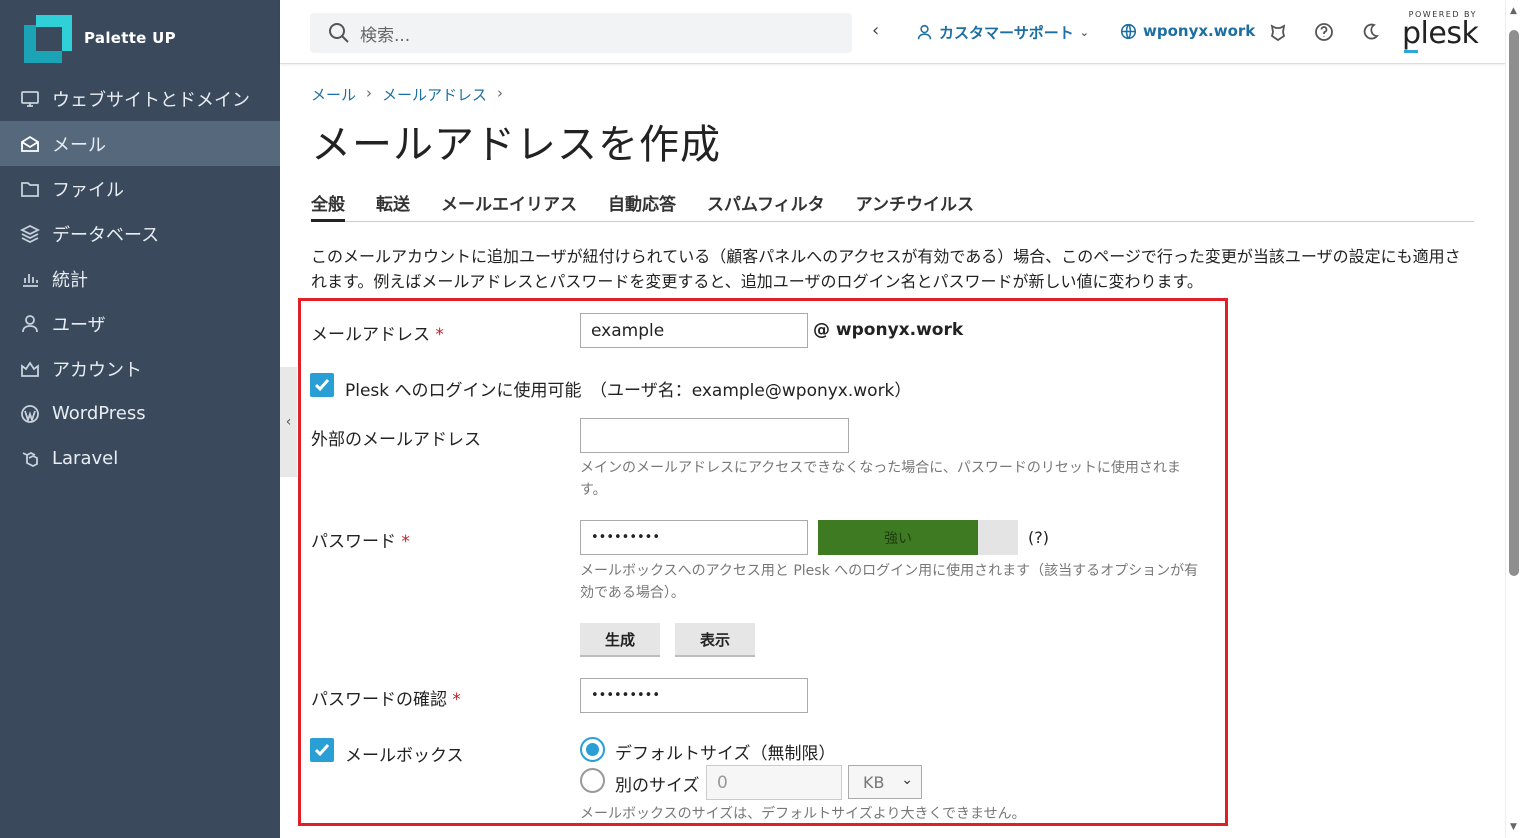 The height and width of the screenshot is (838, 1522). What do you see at coordinates (898, 538) in the screenshot?
I see `password-strength-label: 強い` at bounding box center [898, 538].